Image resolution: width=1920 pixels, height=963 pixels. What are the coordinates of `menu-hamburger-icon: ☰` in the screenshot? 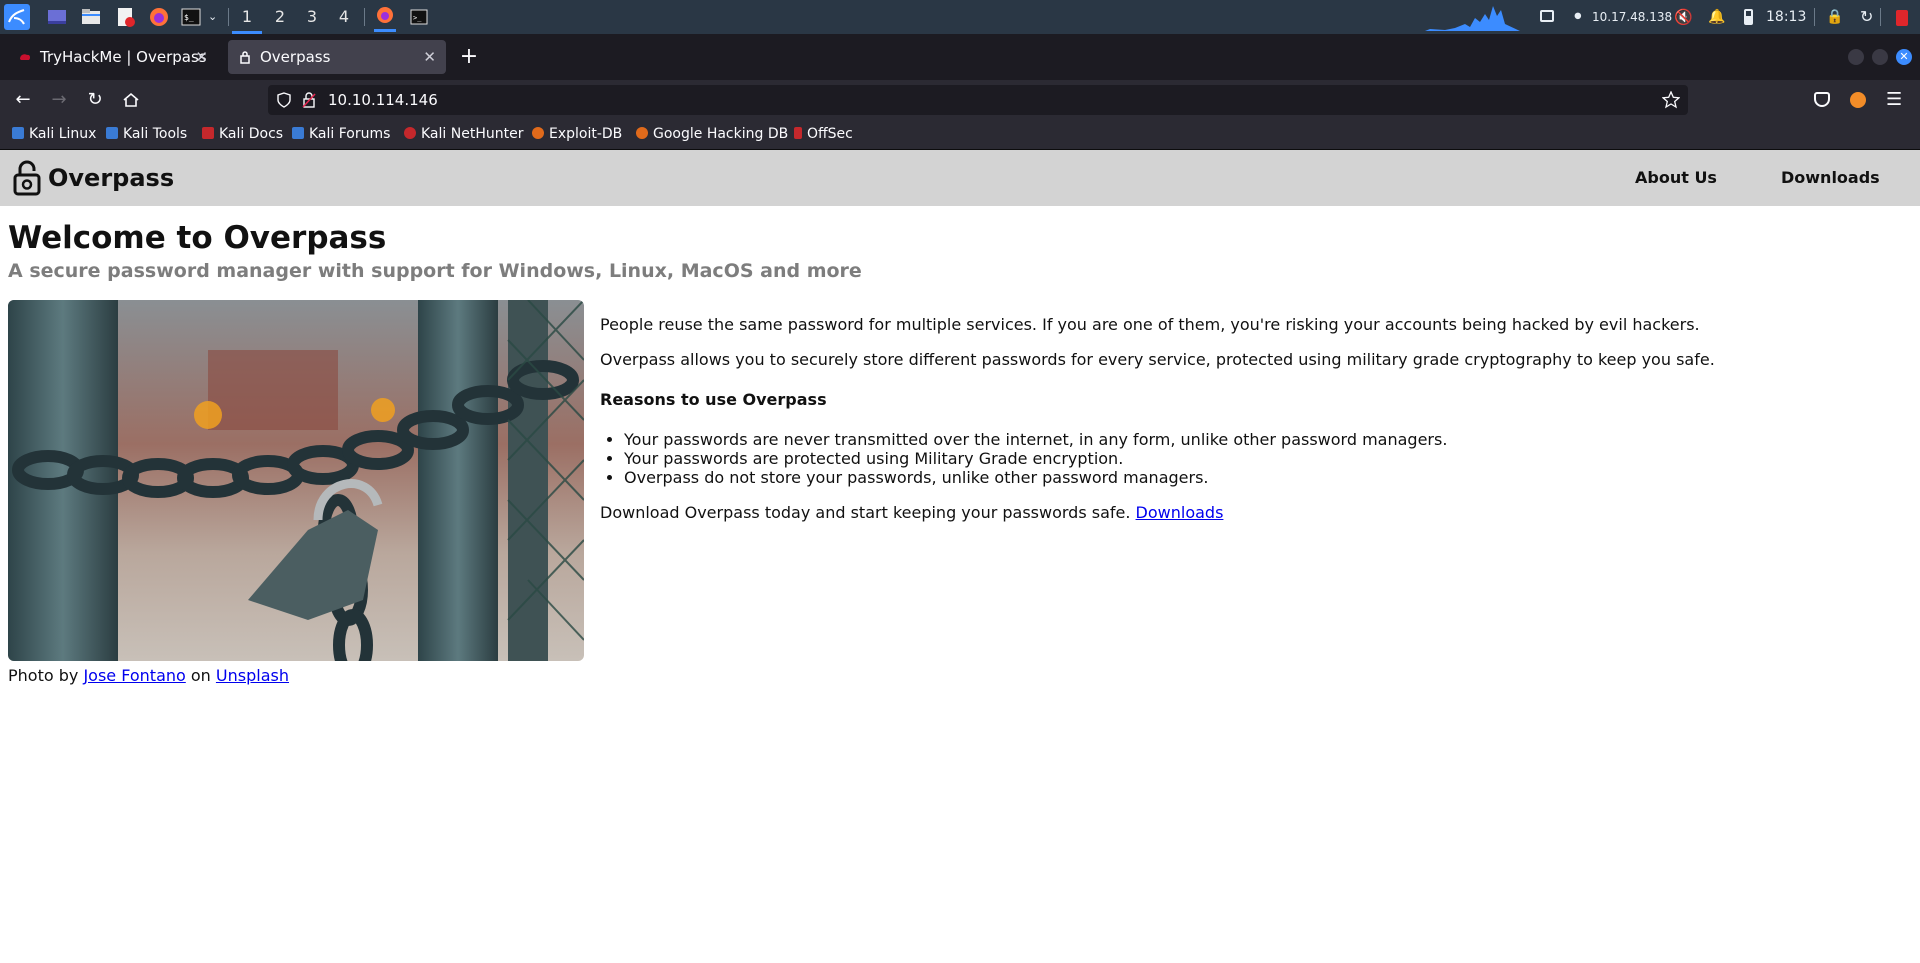 It's located at (1894, 100).